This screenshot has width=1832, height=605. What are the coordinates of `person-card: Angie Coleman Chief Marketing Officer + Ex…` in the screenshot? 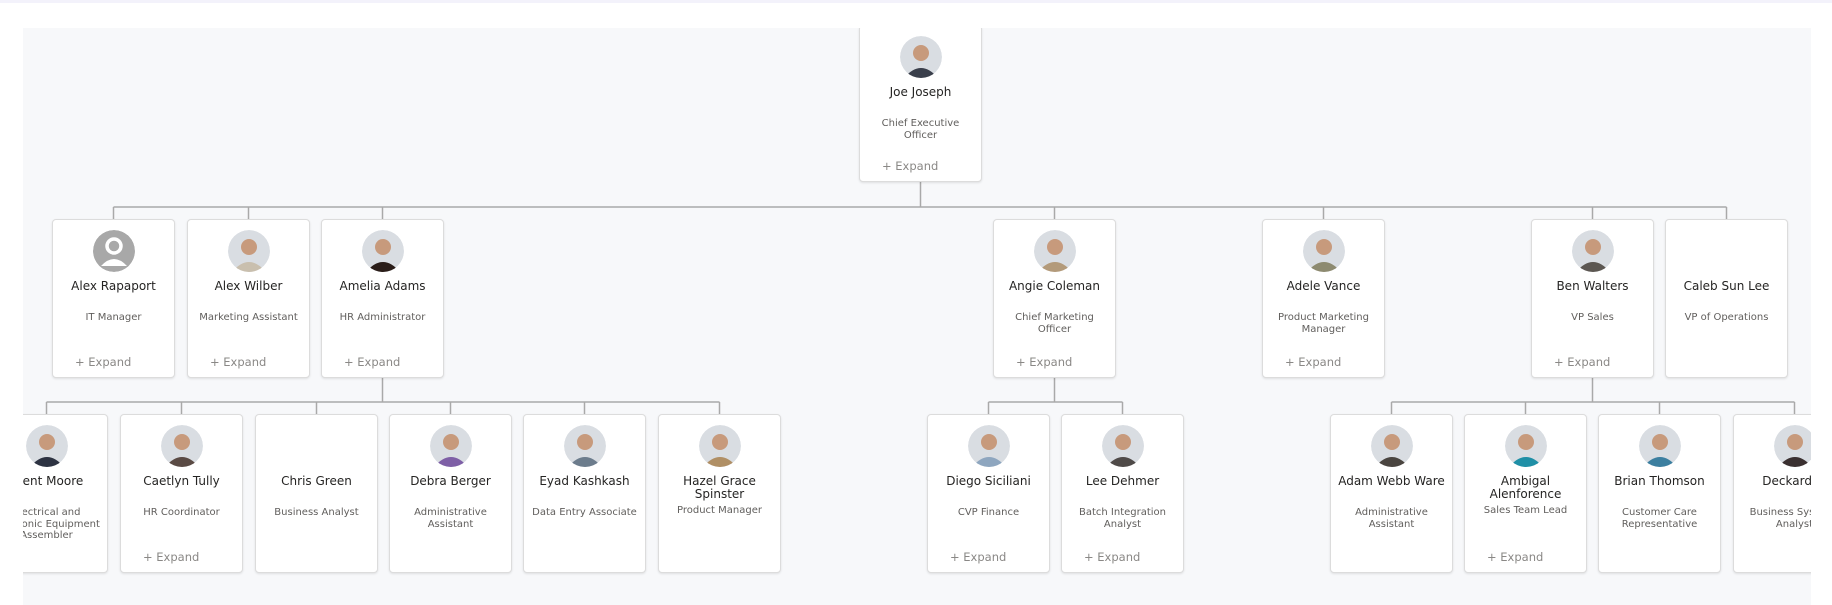 It's located at (1054, 298).